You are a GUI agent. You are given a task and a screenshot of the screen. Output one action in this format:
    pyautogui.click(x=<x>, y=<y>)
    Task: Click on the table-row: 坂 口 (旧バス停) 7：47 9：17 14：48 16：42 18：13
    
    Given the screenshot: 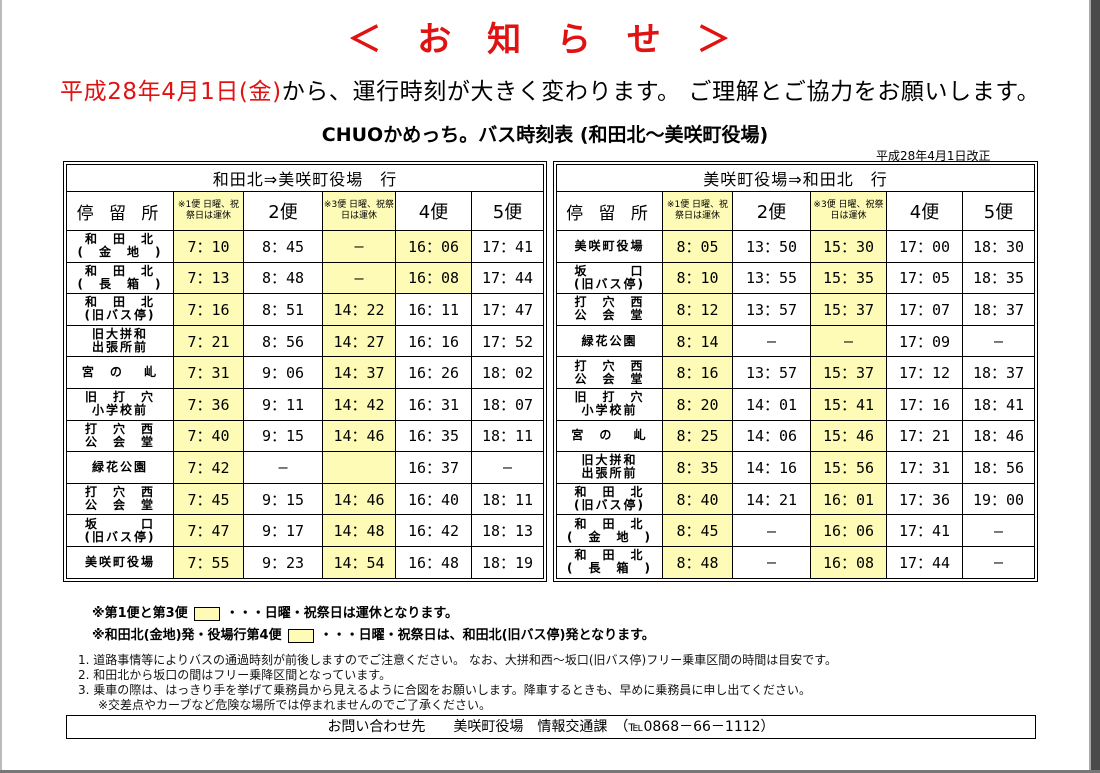 What is the action you would take?
    pyautogui.click(x=305, y=530)
    